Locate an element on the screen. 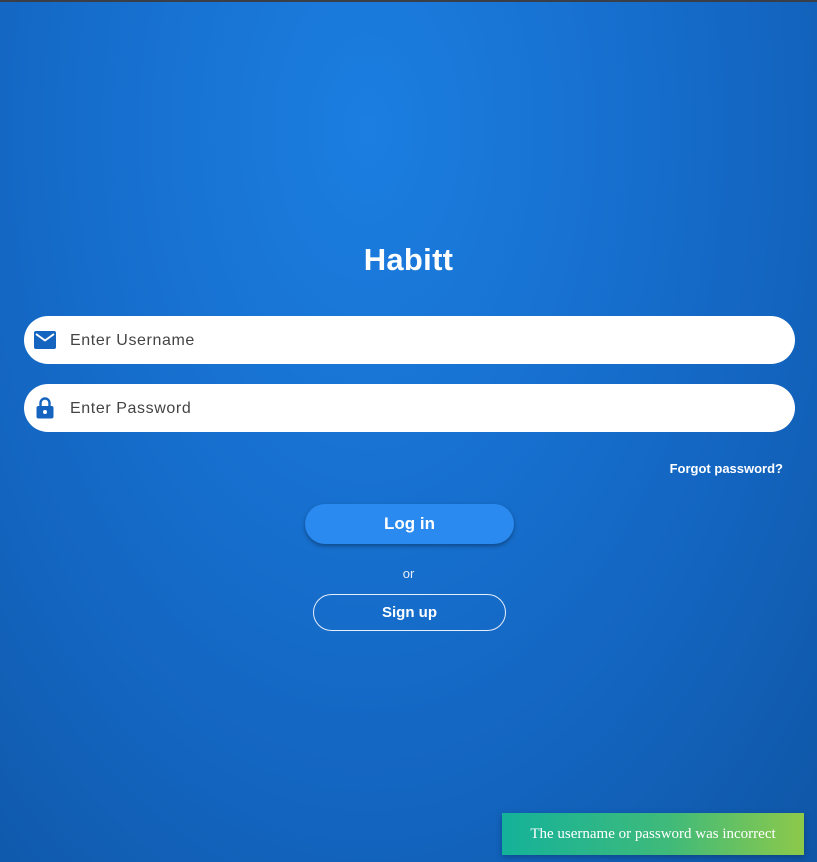 The image size is (817, 862). login-button: Log in is located at coordinates (409, 524).